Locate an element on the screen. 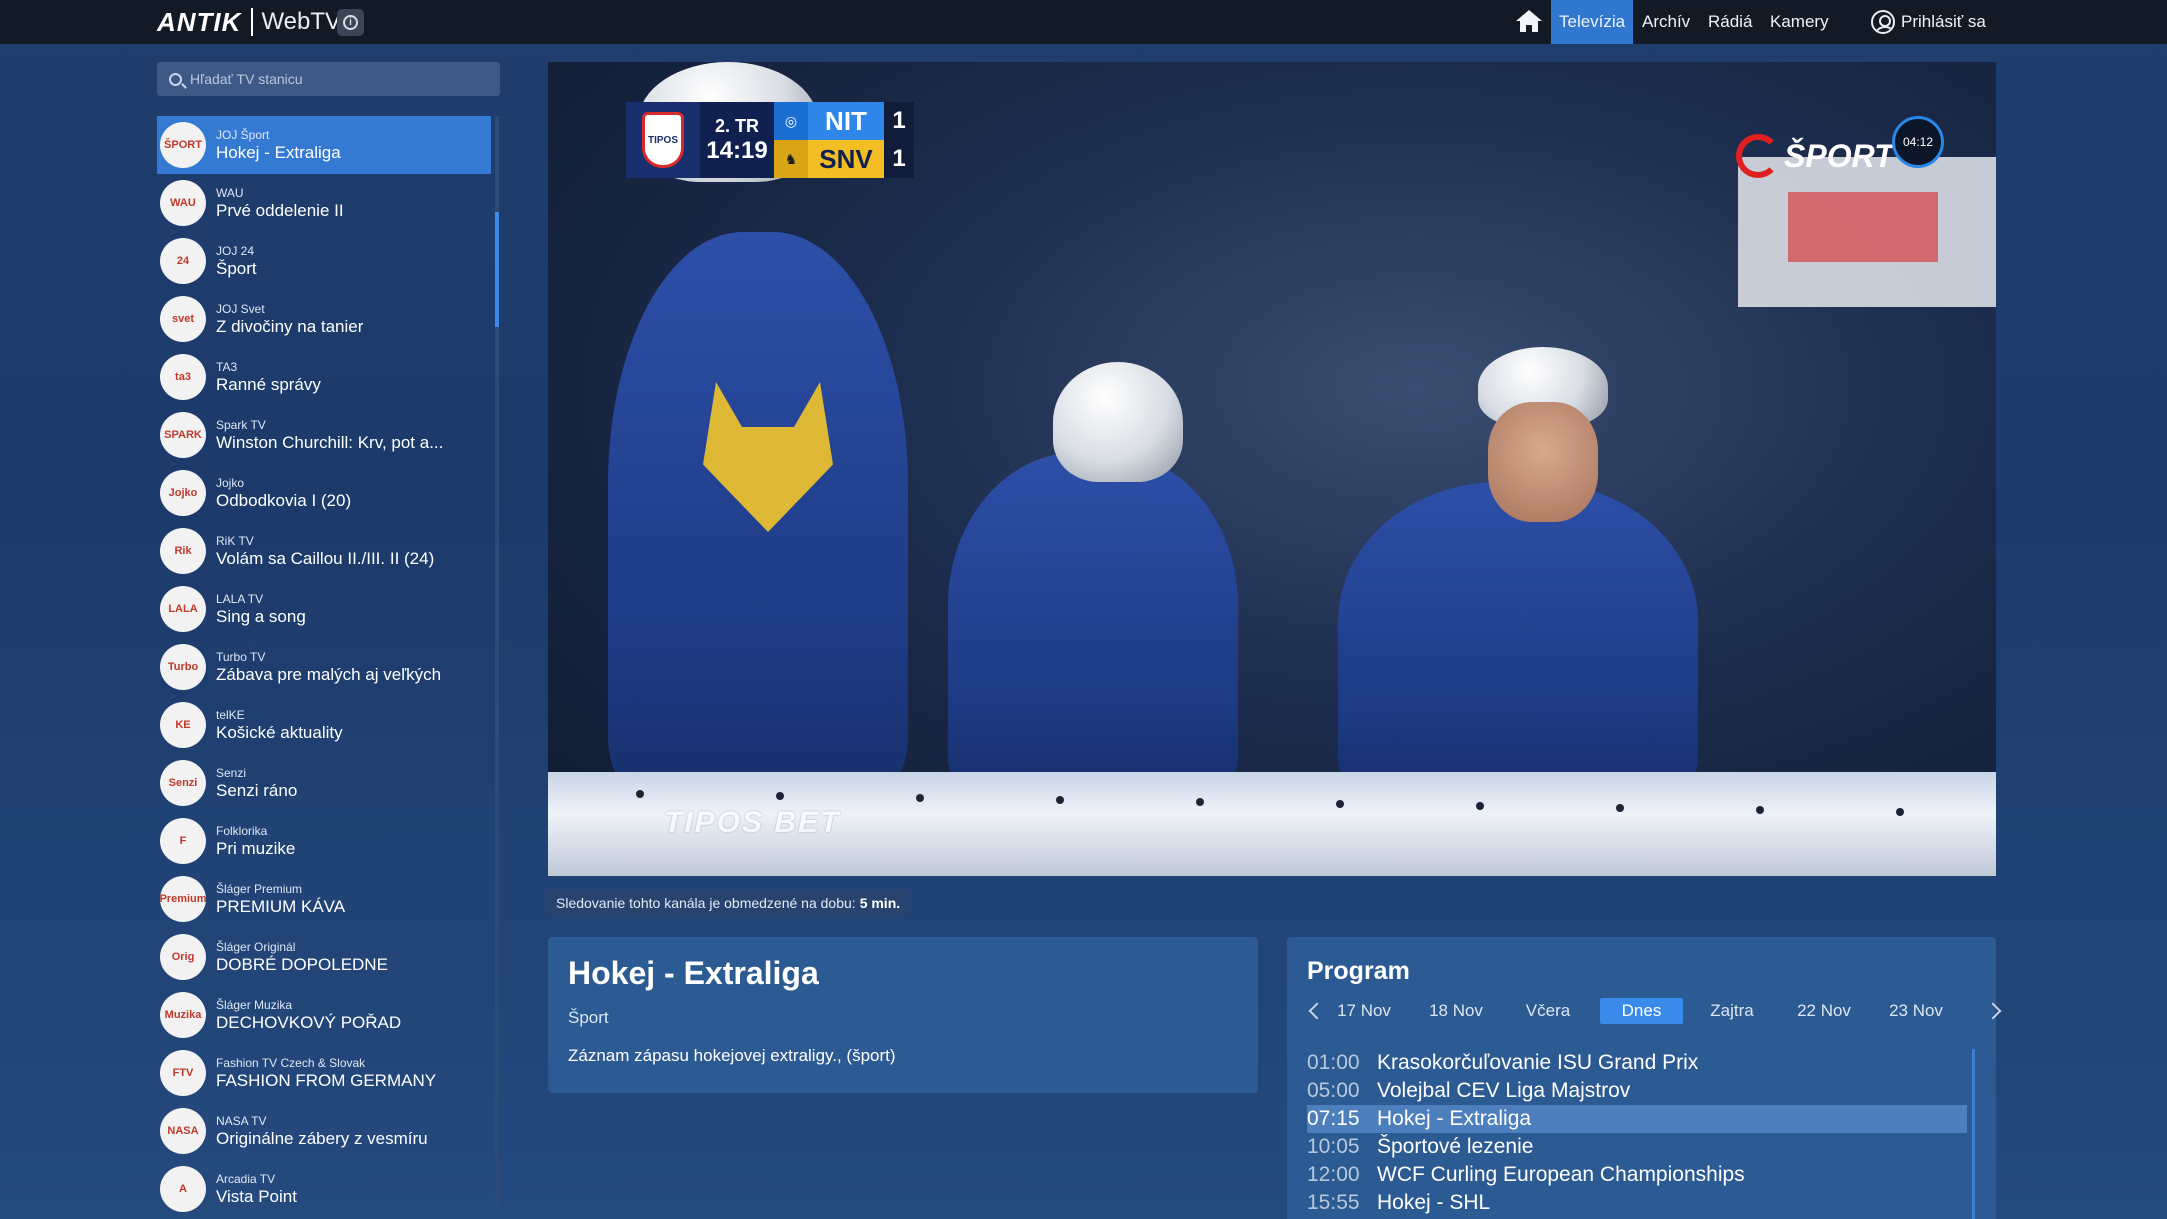  program-heading: Program is located at coordinates (1358, 971).